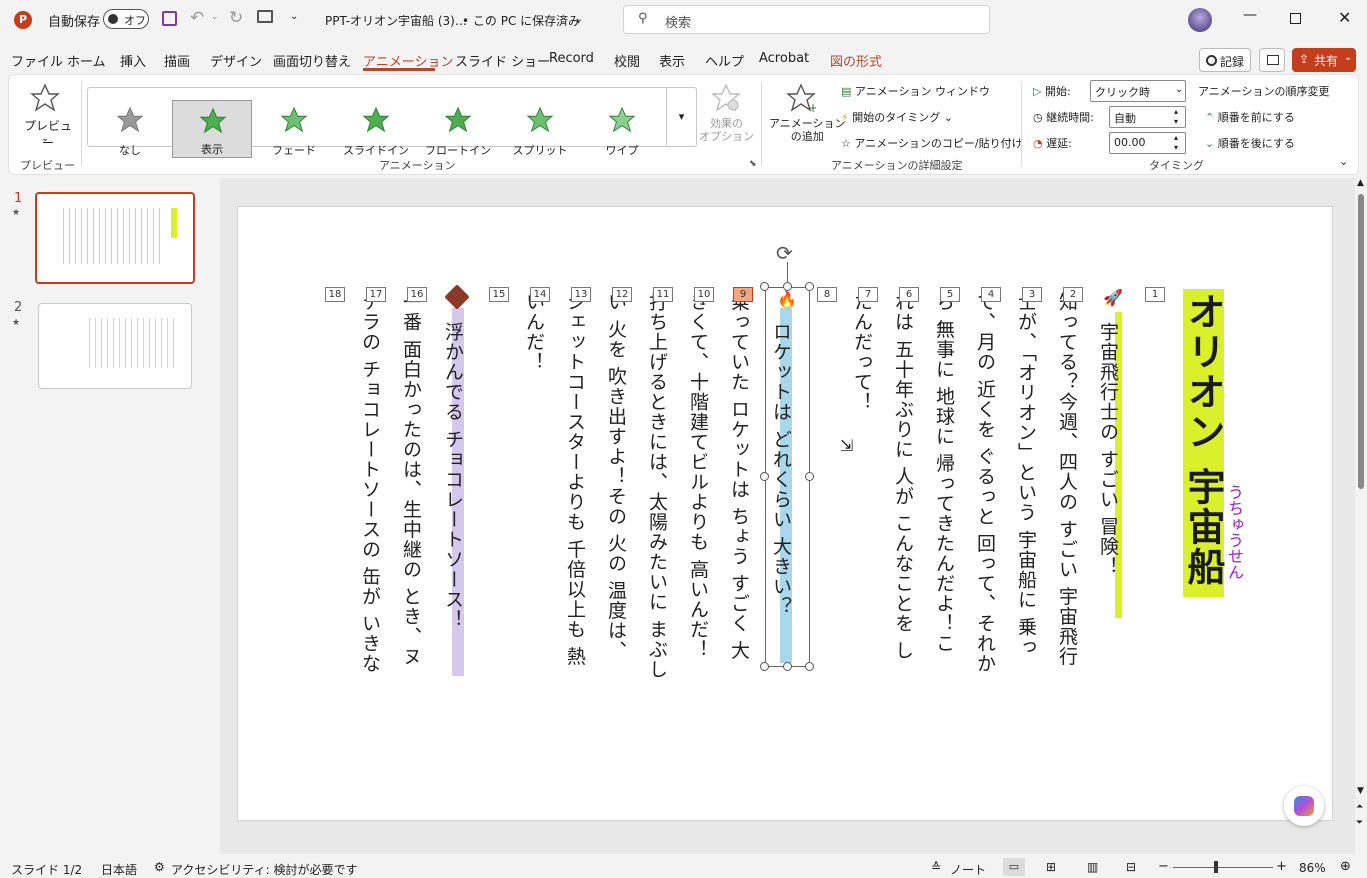  Describe the element at coordinates (985, 482) in the screenshot. I see `text-line-5: て、月の 近くを ぐるっと 回って、それか` at that location.